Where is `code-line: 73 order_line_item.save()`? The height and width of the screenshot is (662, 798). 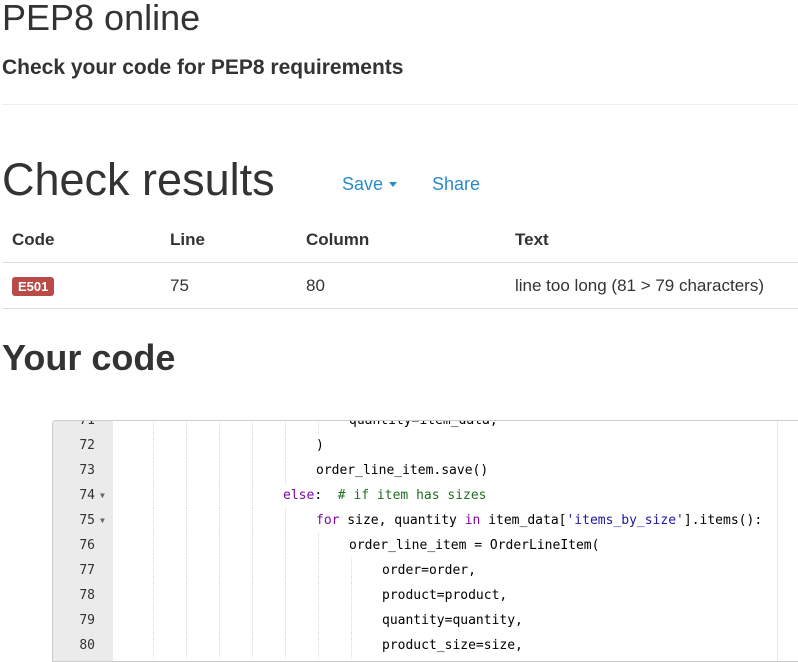
code-line: 73 order_line_item.save() is located at coordinates (425, 470).